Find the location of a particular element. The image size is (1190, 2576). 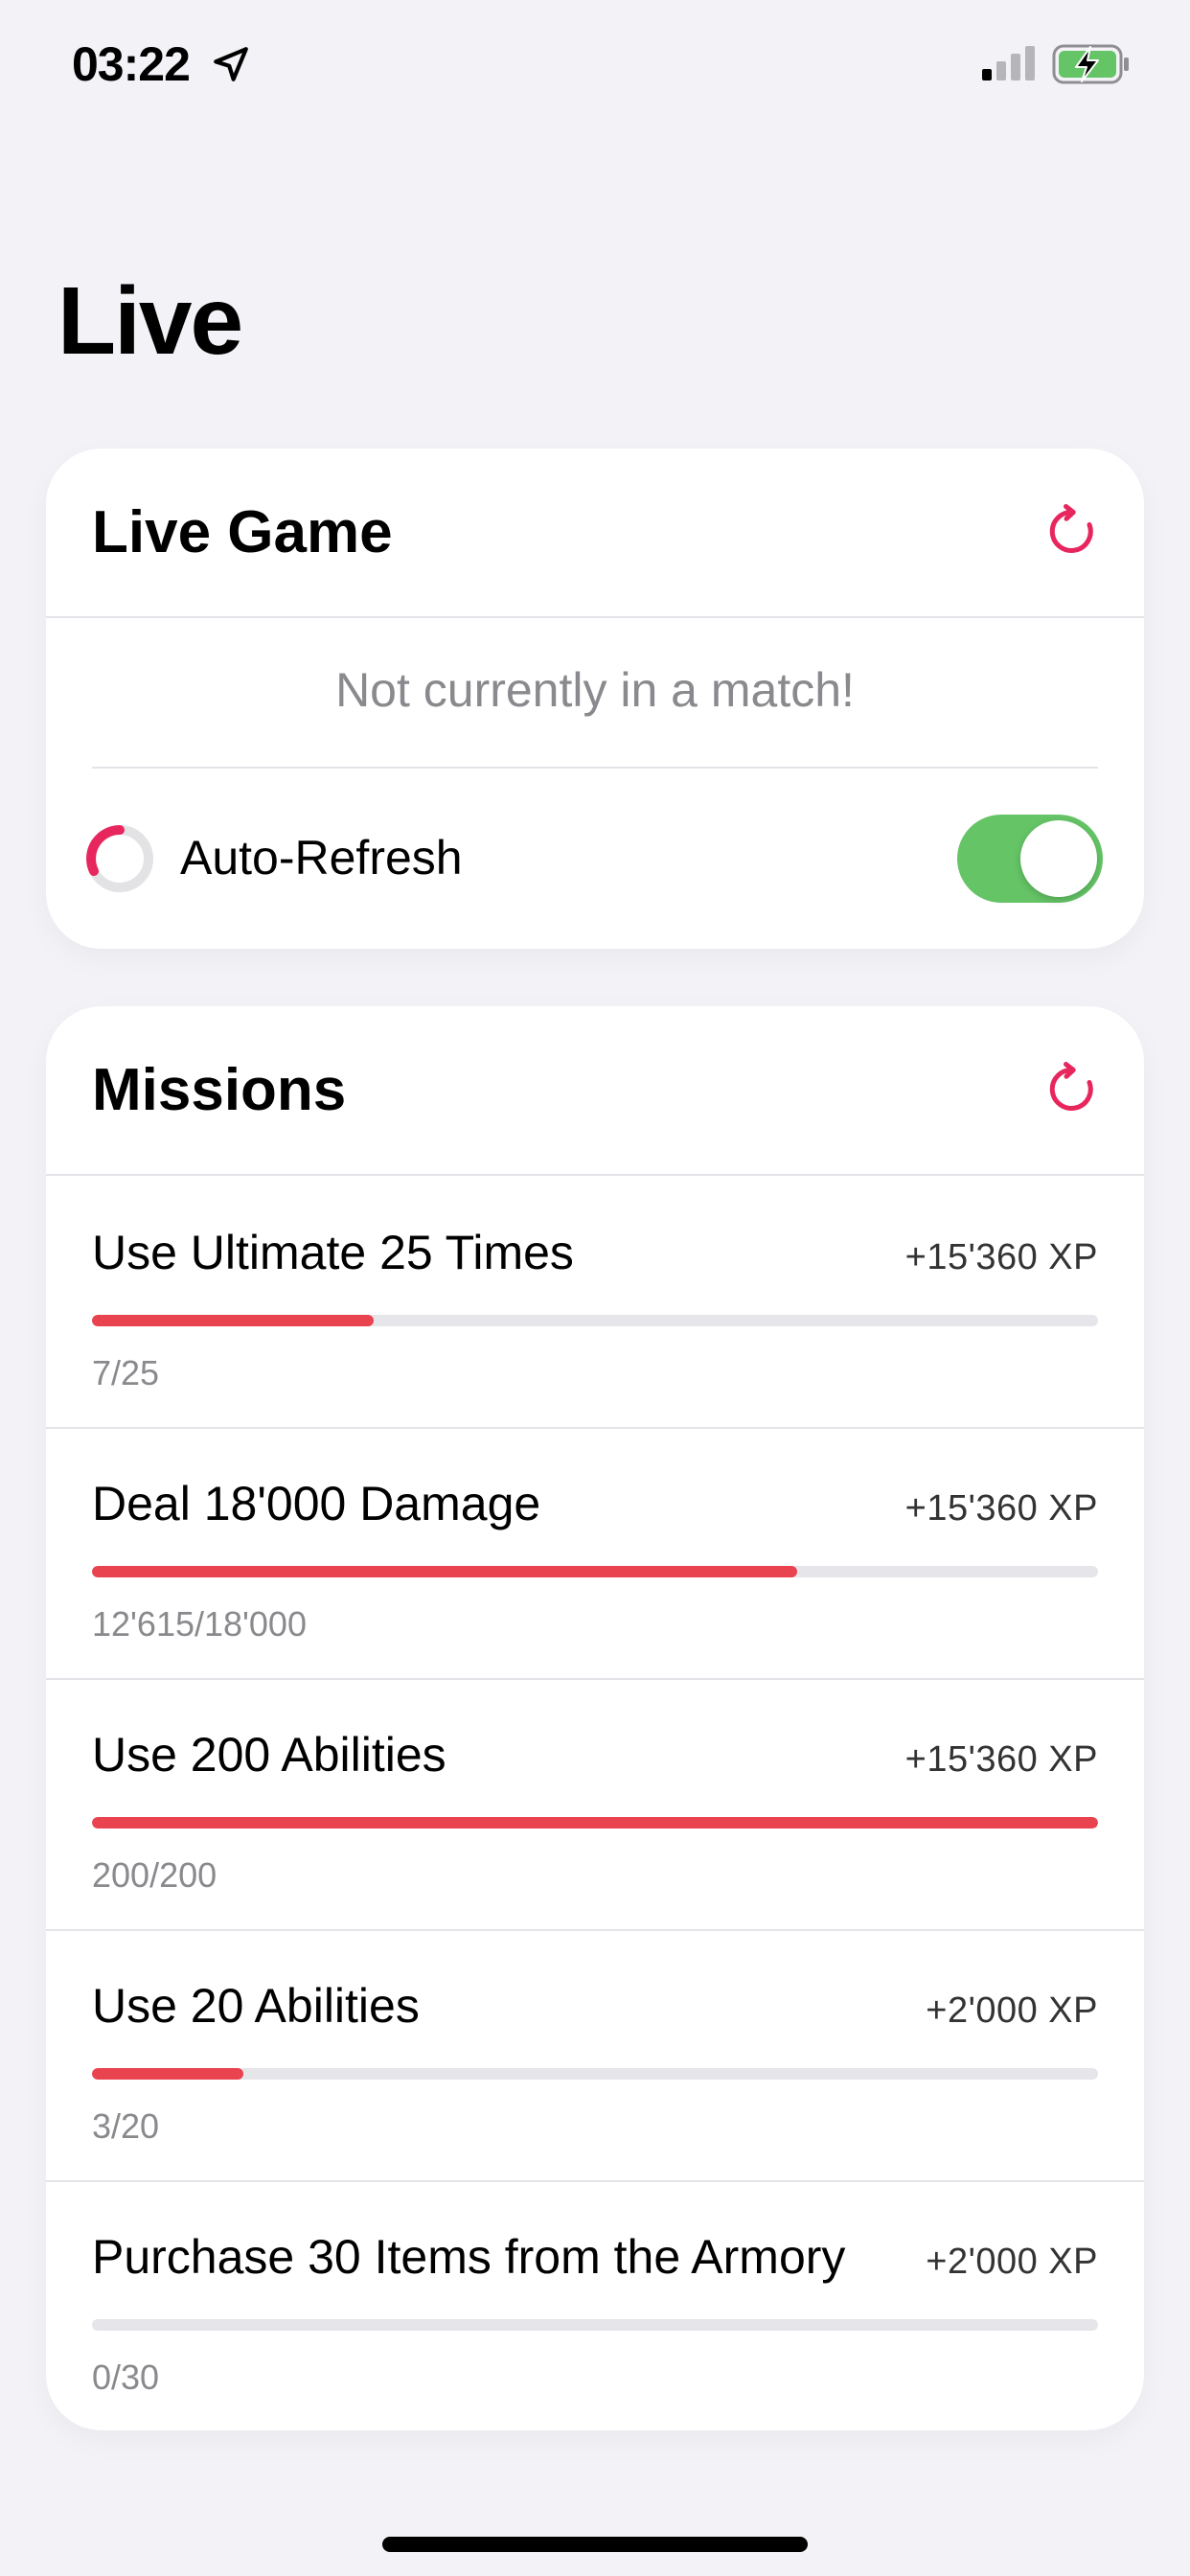

mission-name: Use 20 Abilities is located at coordinates (256, 2006).